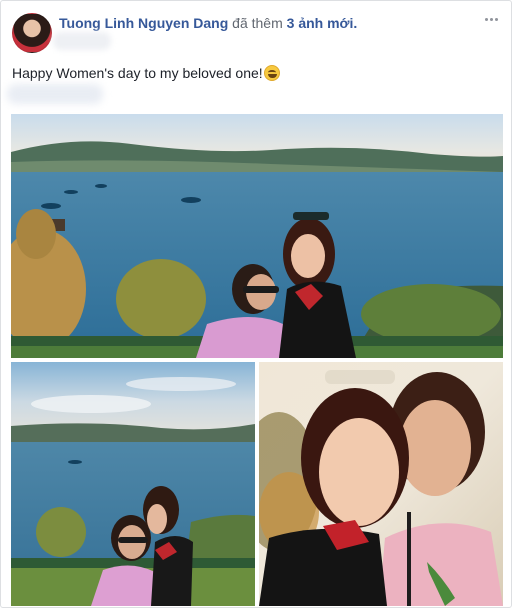 Image resolution: width=512 pixels, height=608 pixels. What do you see at coordinates (82, 41) in the screenshot?
I see `blurred-timestamp` at bounding box center [82, 41].